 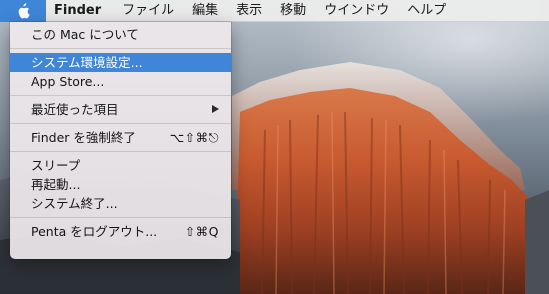 I want to click on menu-item-recent-items: 最近使った項目, so click(x=120, y=109).